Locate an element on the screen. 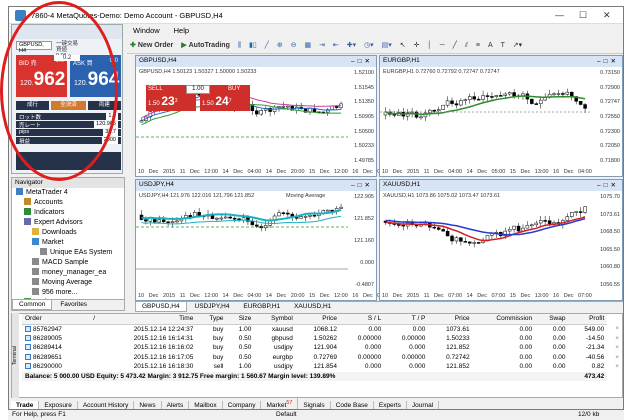 The height and width of the screenshot is (420, 640). navigator-item: Moving Average is located at coordinates (68, 283).